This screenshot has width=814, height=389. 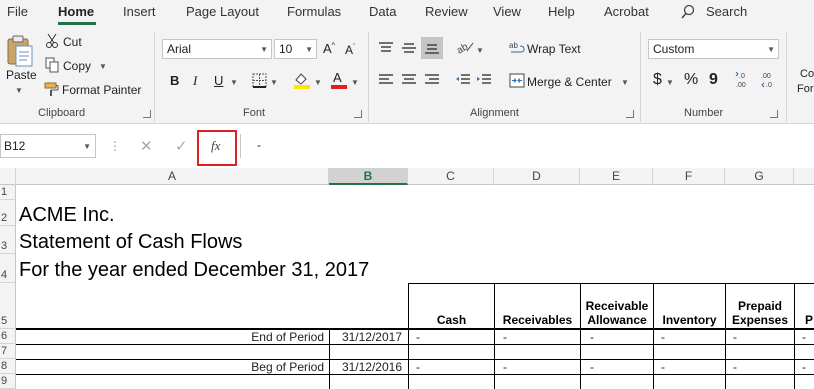 What do you see at coordinates (616, 176) in the screenshot?
I see `column-header-e: E` at bounding box center [616, 176].